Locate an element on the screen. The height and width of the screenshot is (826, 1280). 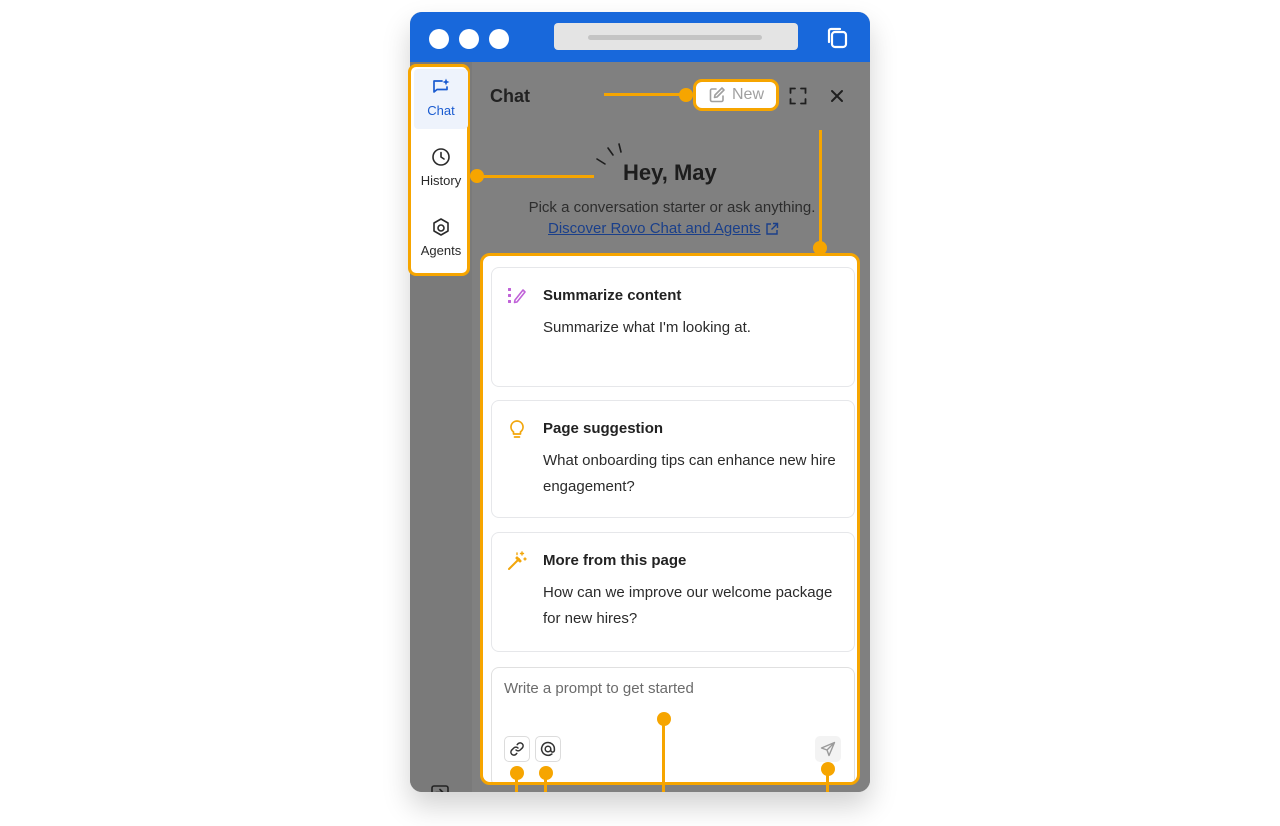
card-body: Summarize what I'm looking at. is located at coordinates (647, 327).